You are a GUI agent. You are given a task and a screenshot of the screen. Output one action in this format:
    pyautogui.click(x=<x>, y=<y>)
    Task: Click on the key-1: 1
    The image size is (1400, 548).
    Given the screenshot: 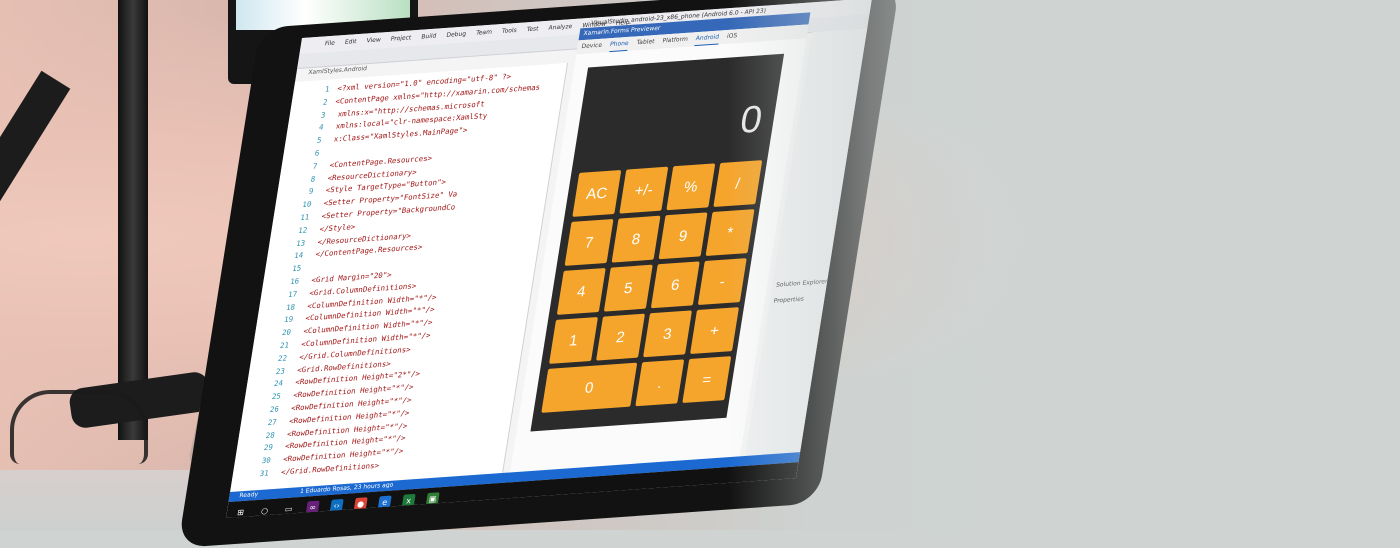 What is the action you would take?
    pyautogui.click(x=574, y=340)
    